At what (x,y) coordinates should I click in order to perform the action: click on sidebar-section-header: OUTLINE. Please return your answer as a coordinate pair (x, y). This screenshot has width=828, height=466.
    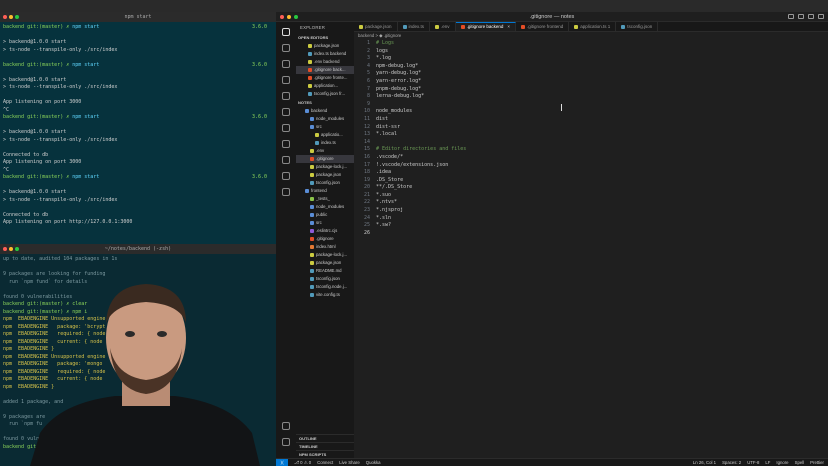
    Looking at the image, I should click on (325, 438).